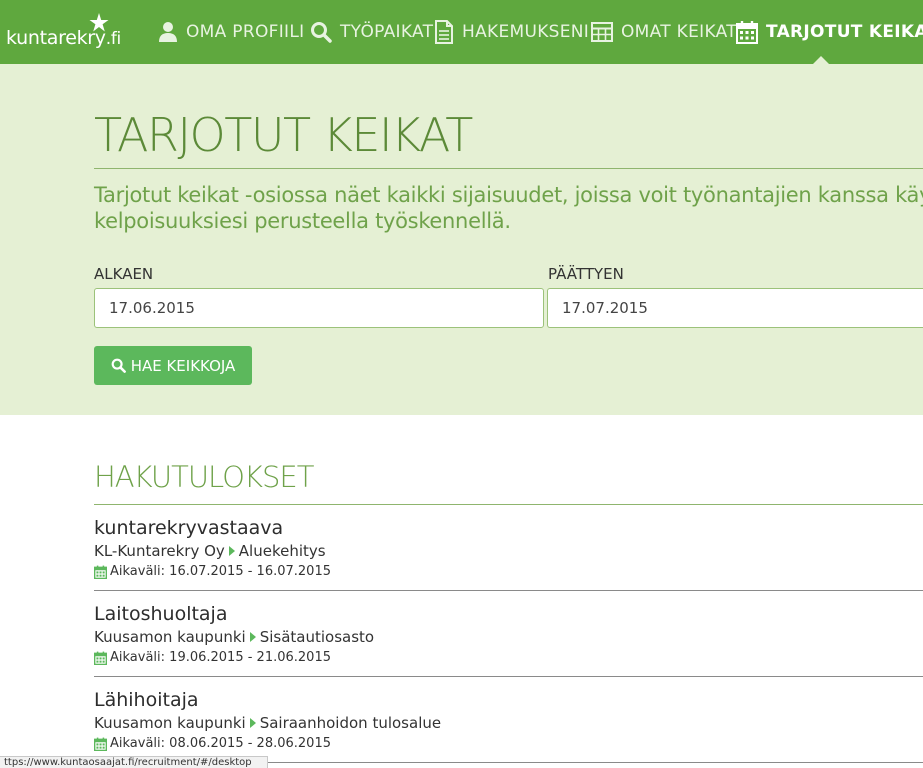 This screenshot has width=923, height=768. What do you see at coordinates (526, 32) in the screenshot?
I see `nav-label: HAKEMUKSENI` at bounding box center [526, 32].